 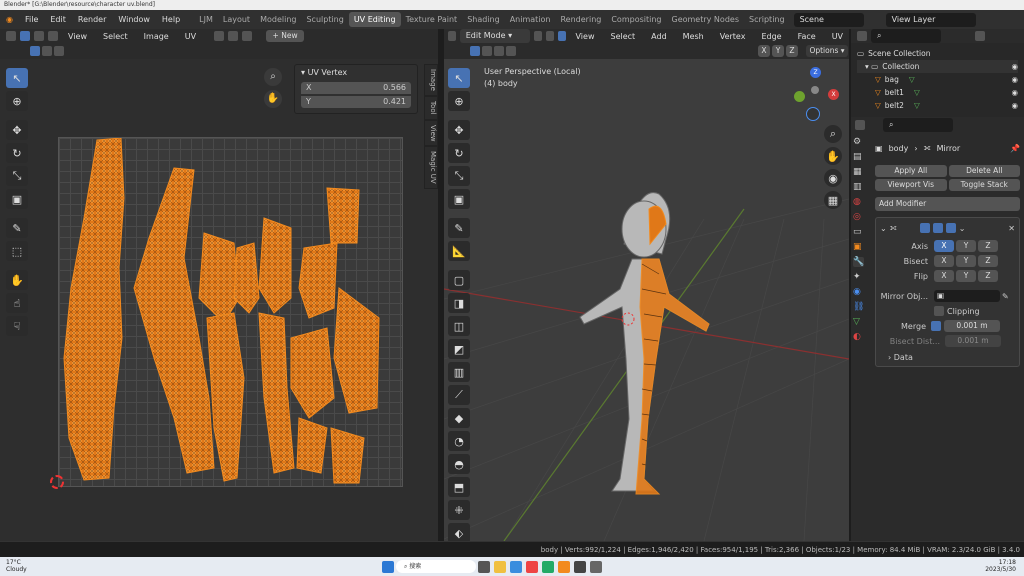 What do you see at coordinates (459, 130) in the screenshot?
I see `vp-move-tool-icon: ✥` at bounding box center [459, 130].